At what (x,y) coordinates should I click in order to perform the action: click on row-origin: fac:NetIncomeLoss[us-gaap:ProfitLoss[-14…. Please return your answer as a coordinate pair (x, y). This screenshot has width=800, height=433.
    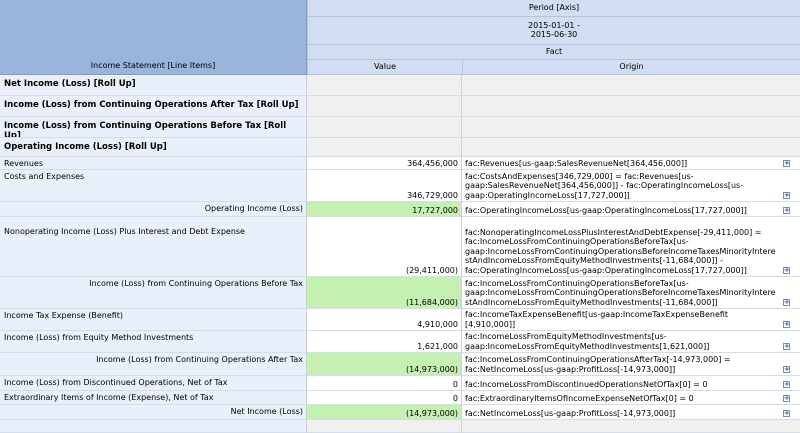
    Looking at the image, I should click on (631, 412).